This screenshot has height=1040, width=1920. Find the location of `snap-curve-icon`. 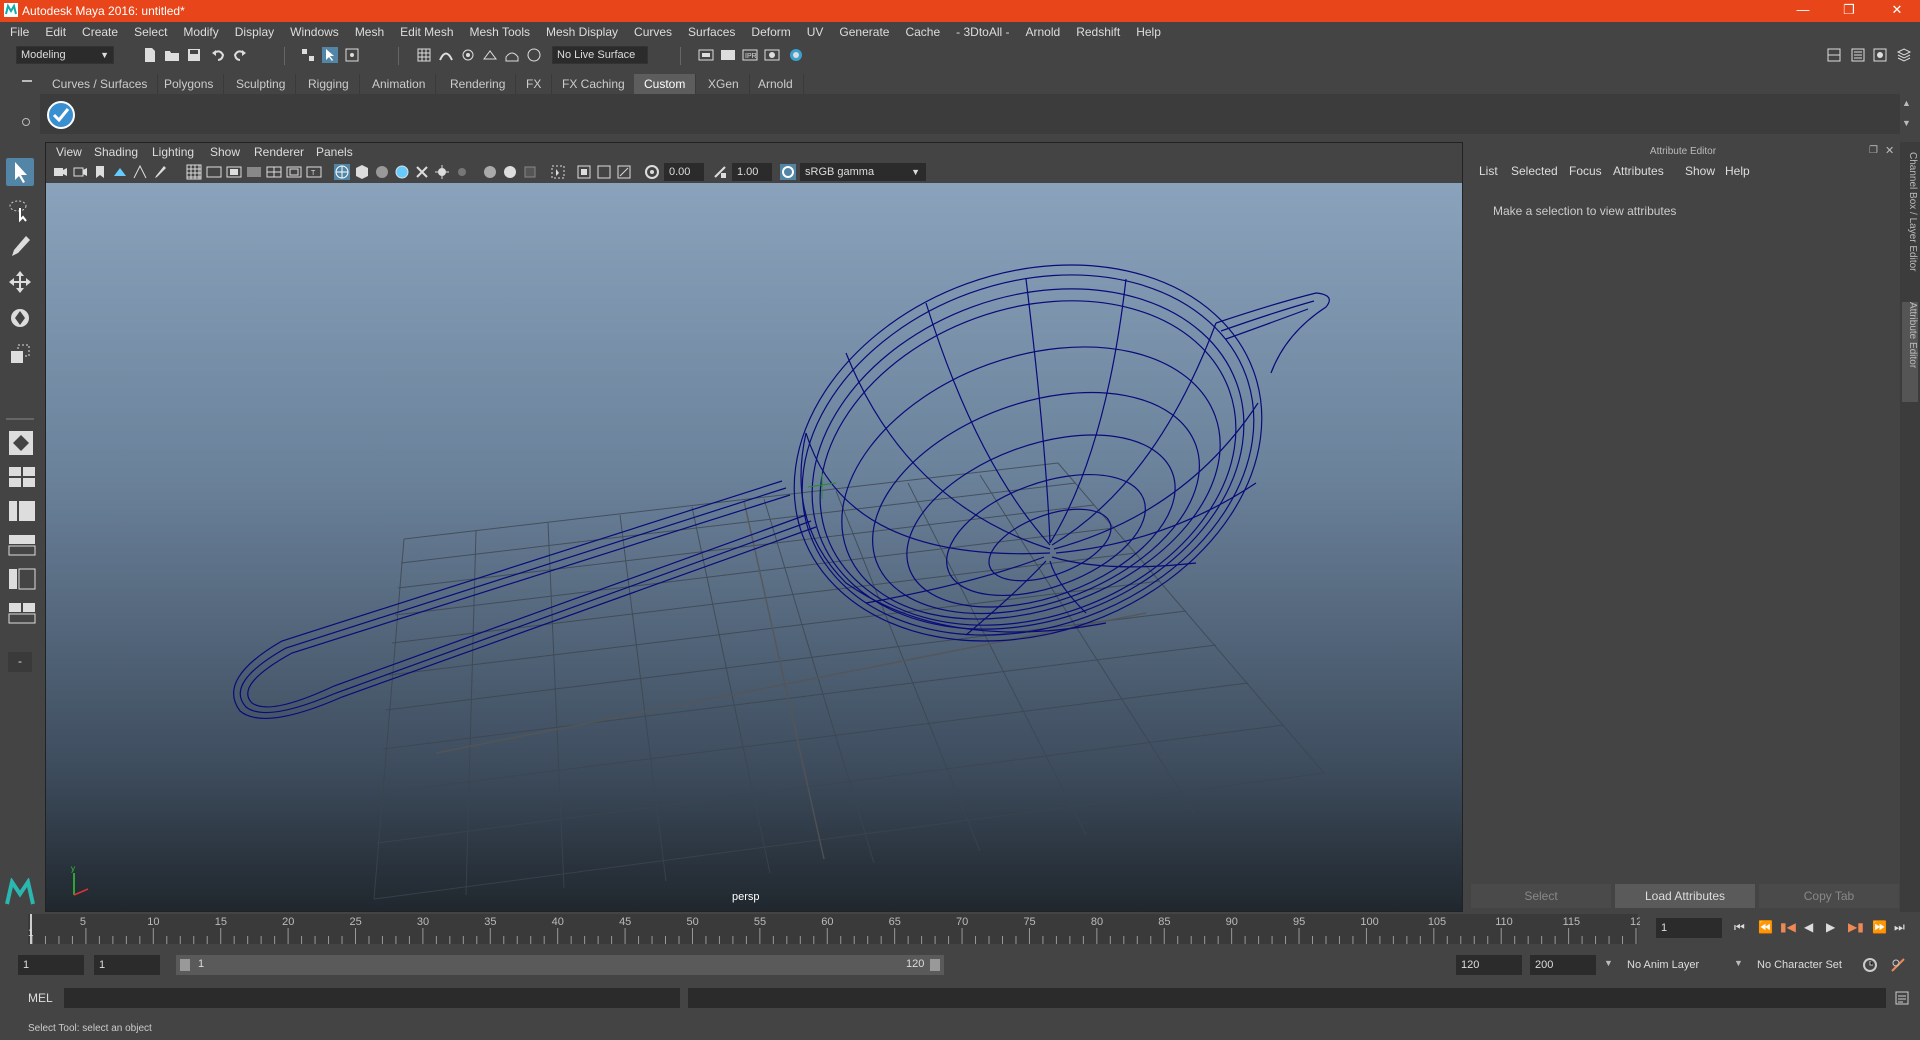

snap-curve-icon is located at coordinates (446, 55).